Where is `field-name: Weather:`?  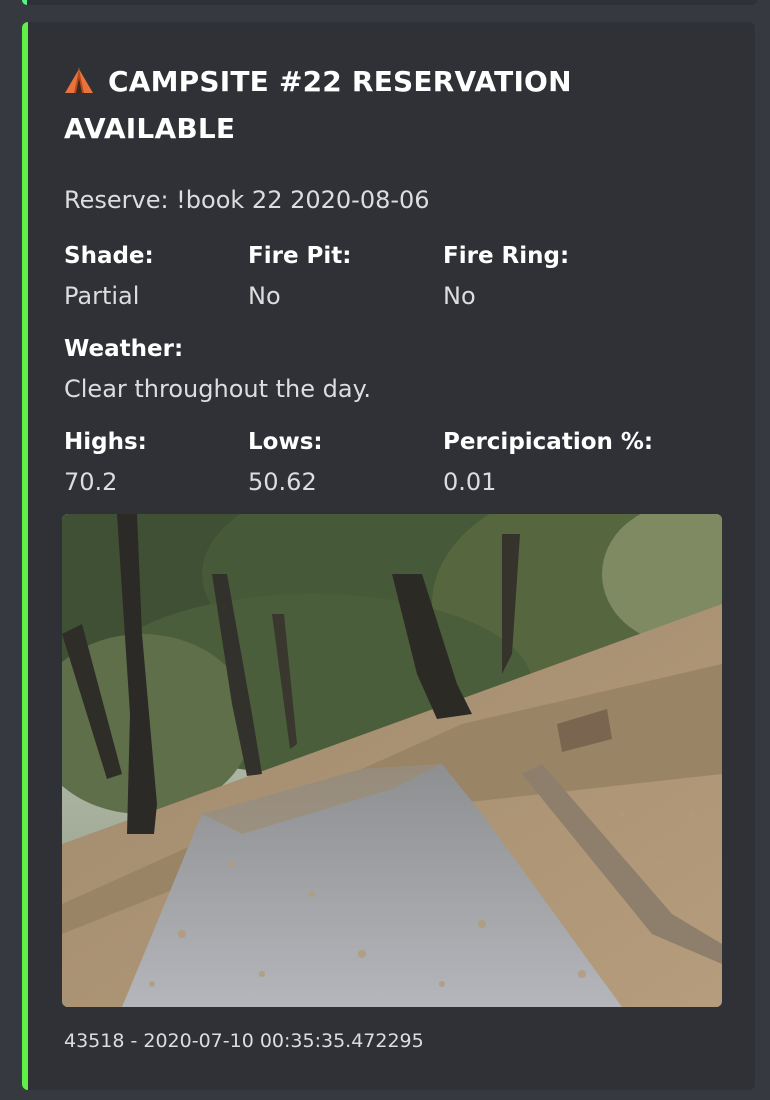
field-name: Weather: is located at coordinates (124, 349).